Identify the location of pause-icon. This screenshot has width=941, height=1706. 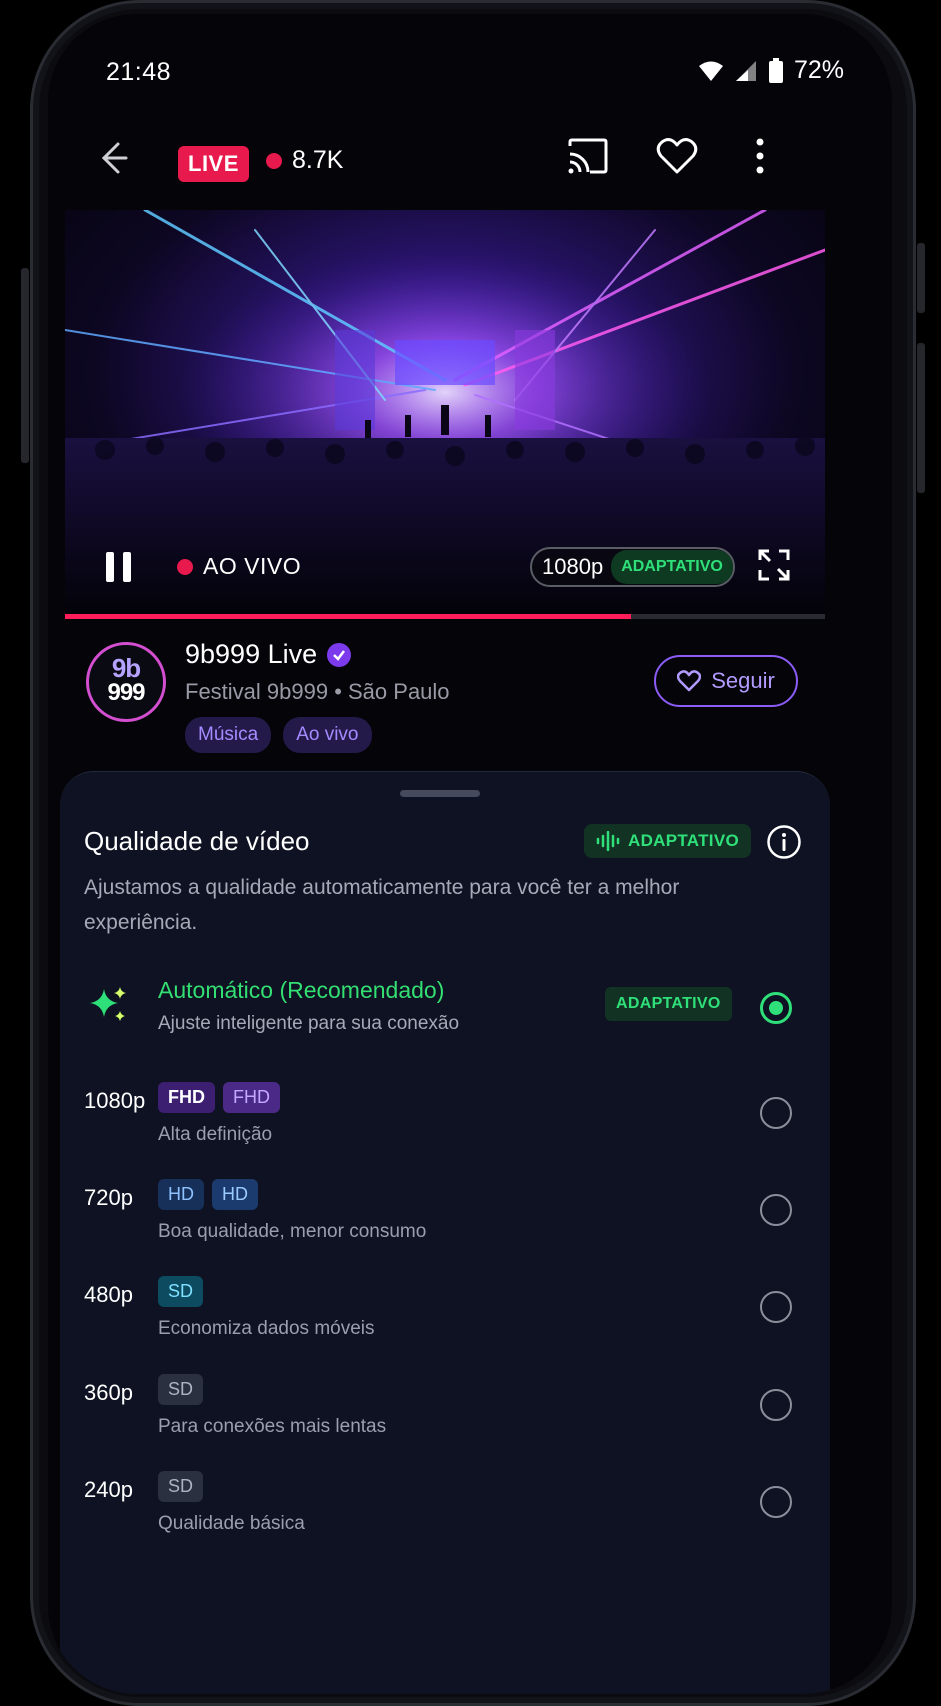
(119, 567).